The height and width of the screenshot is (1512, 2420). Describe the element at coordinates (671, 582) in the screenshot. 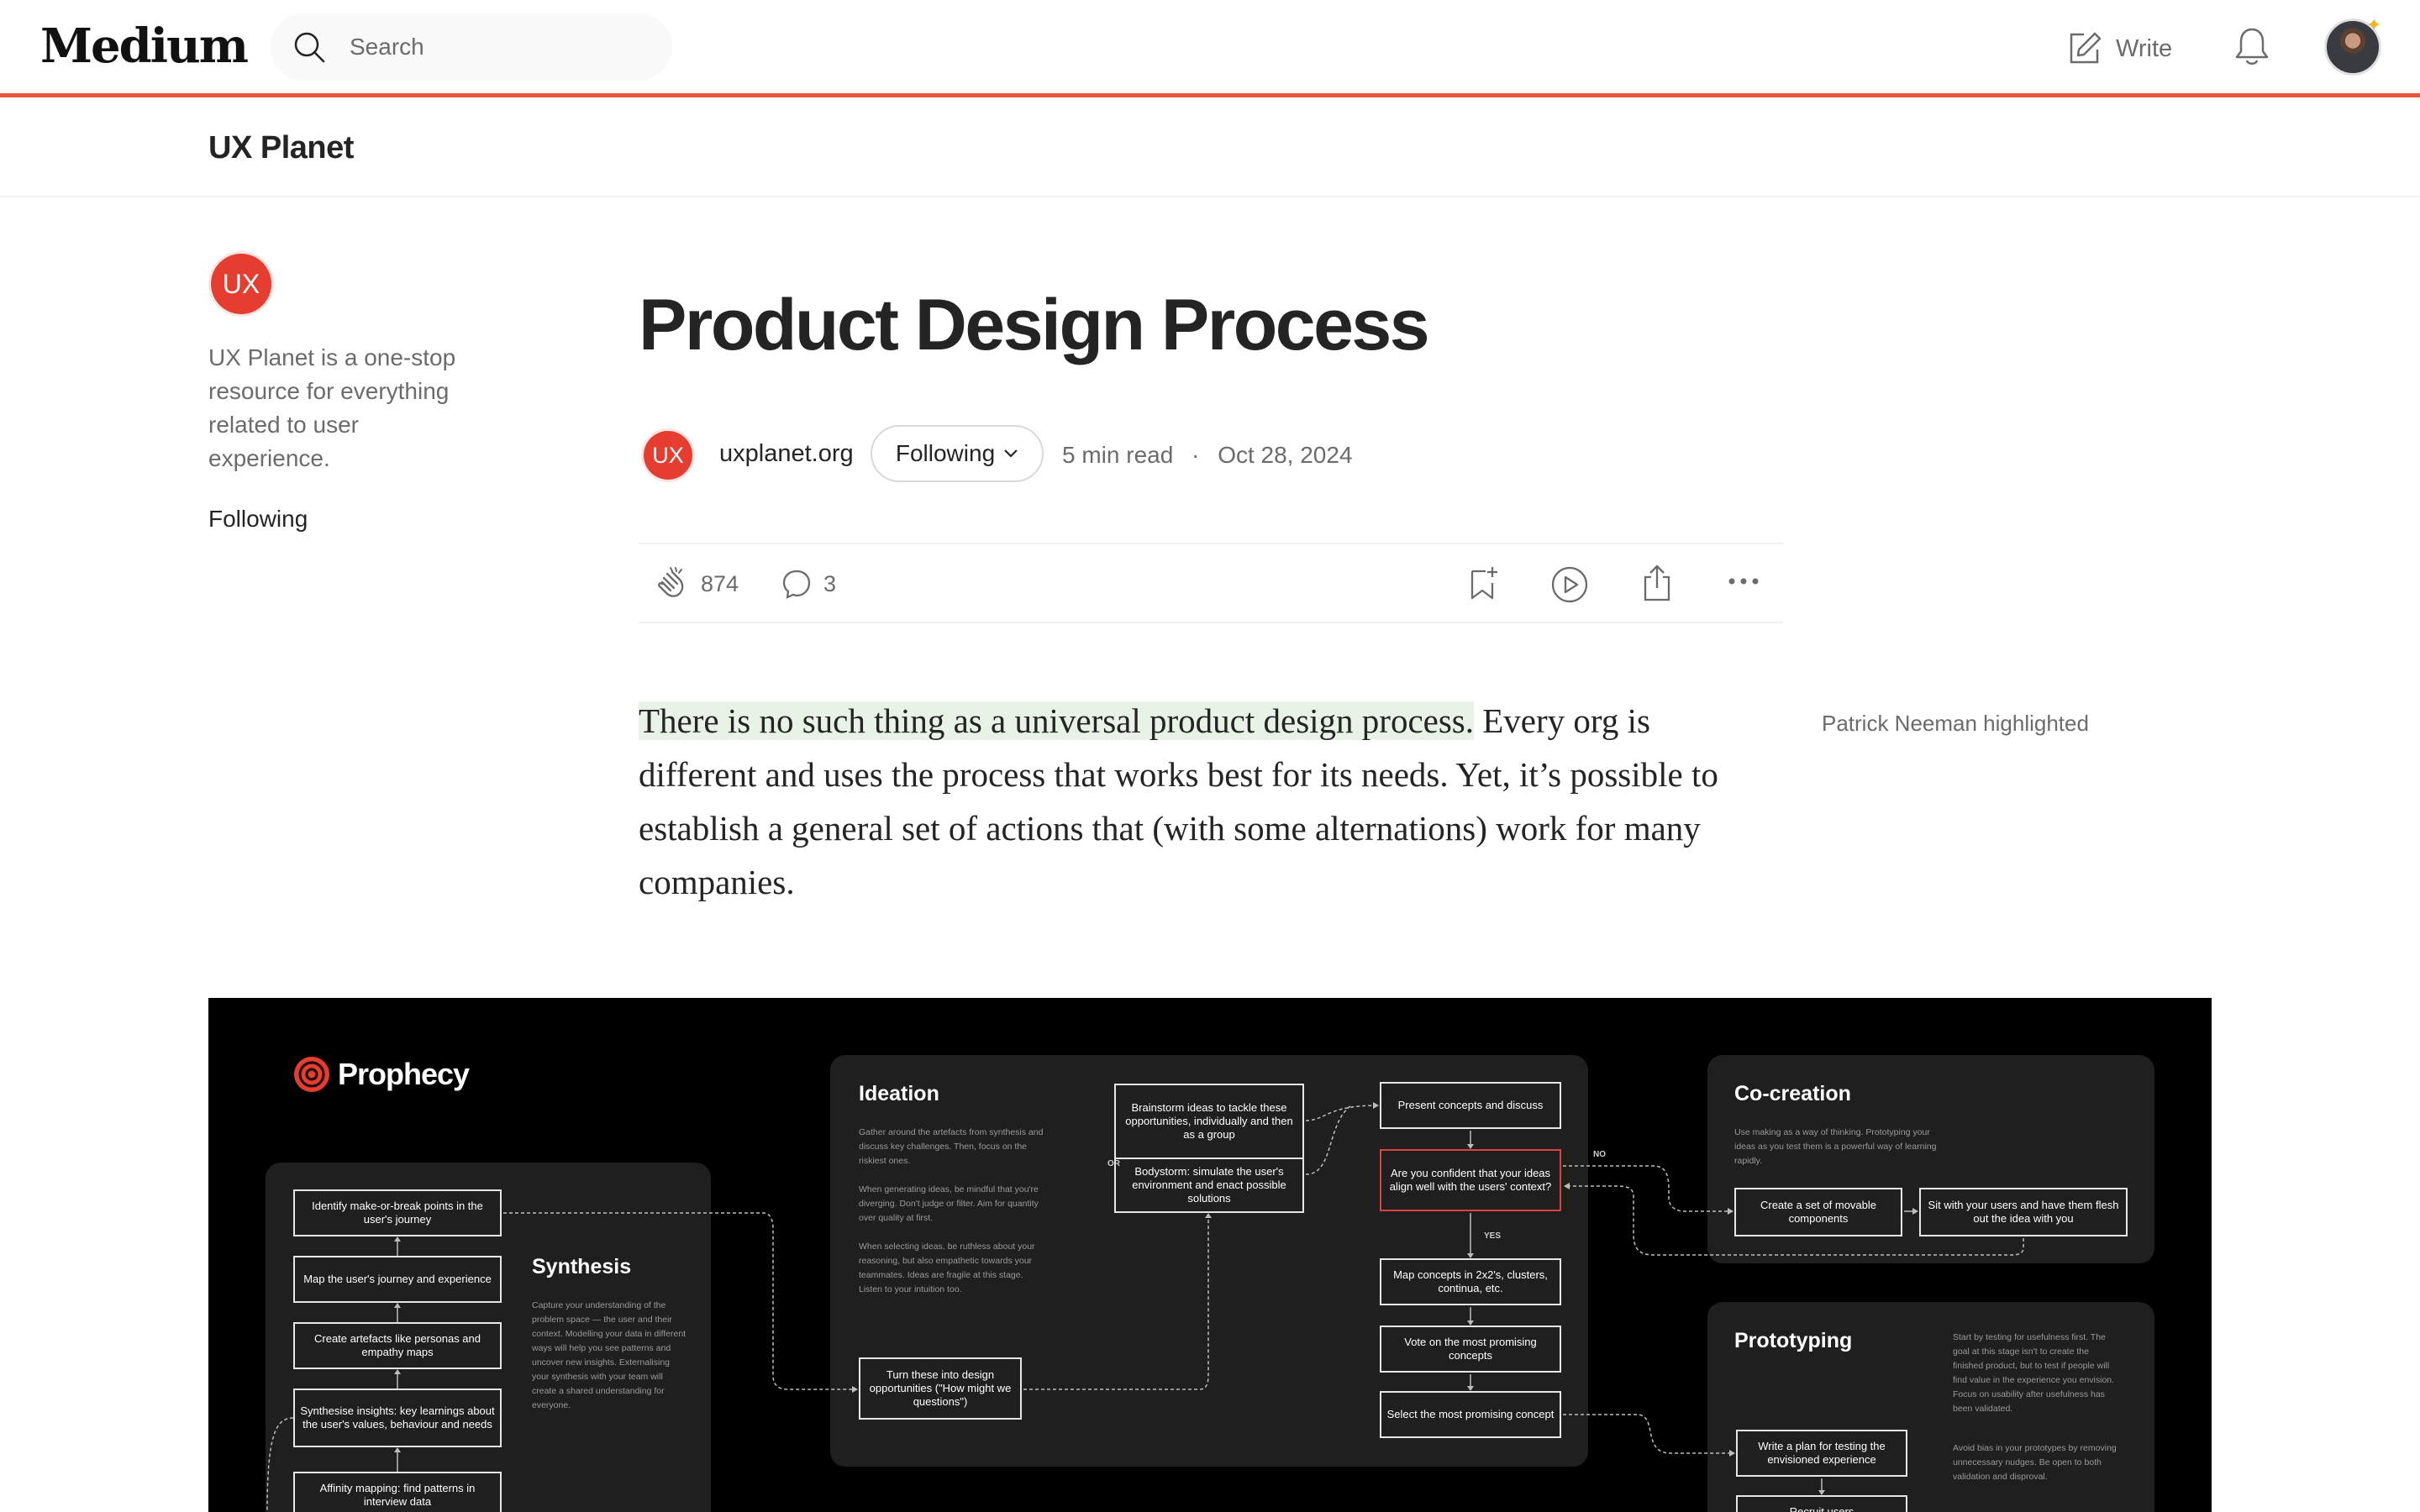

I see `clap-icon` at that location.